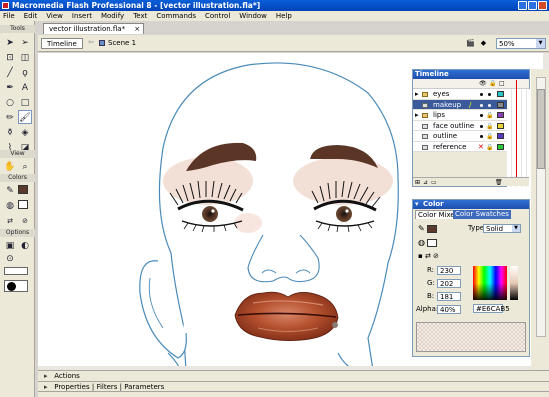 This screenshot has height=397, width=549. What do you see at coordinates (25, 87) in the screenshot?
I see `text-tool-icon: A` at bounding box center [25, 87].